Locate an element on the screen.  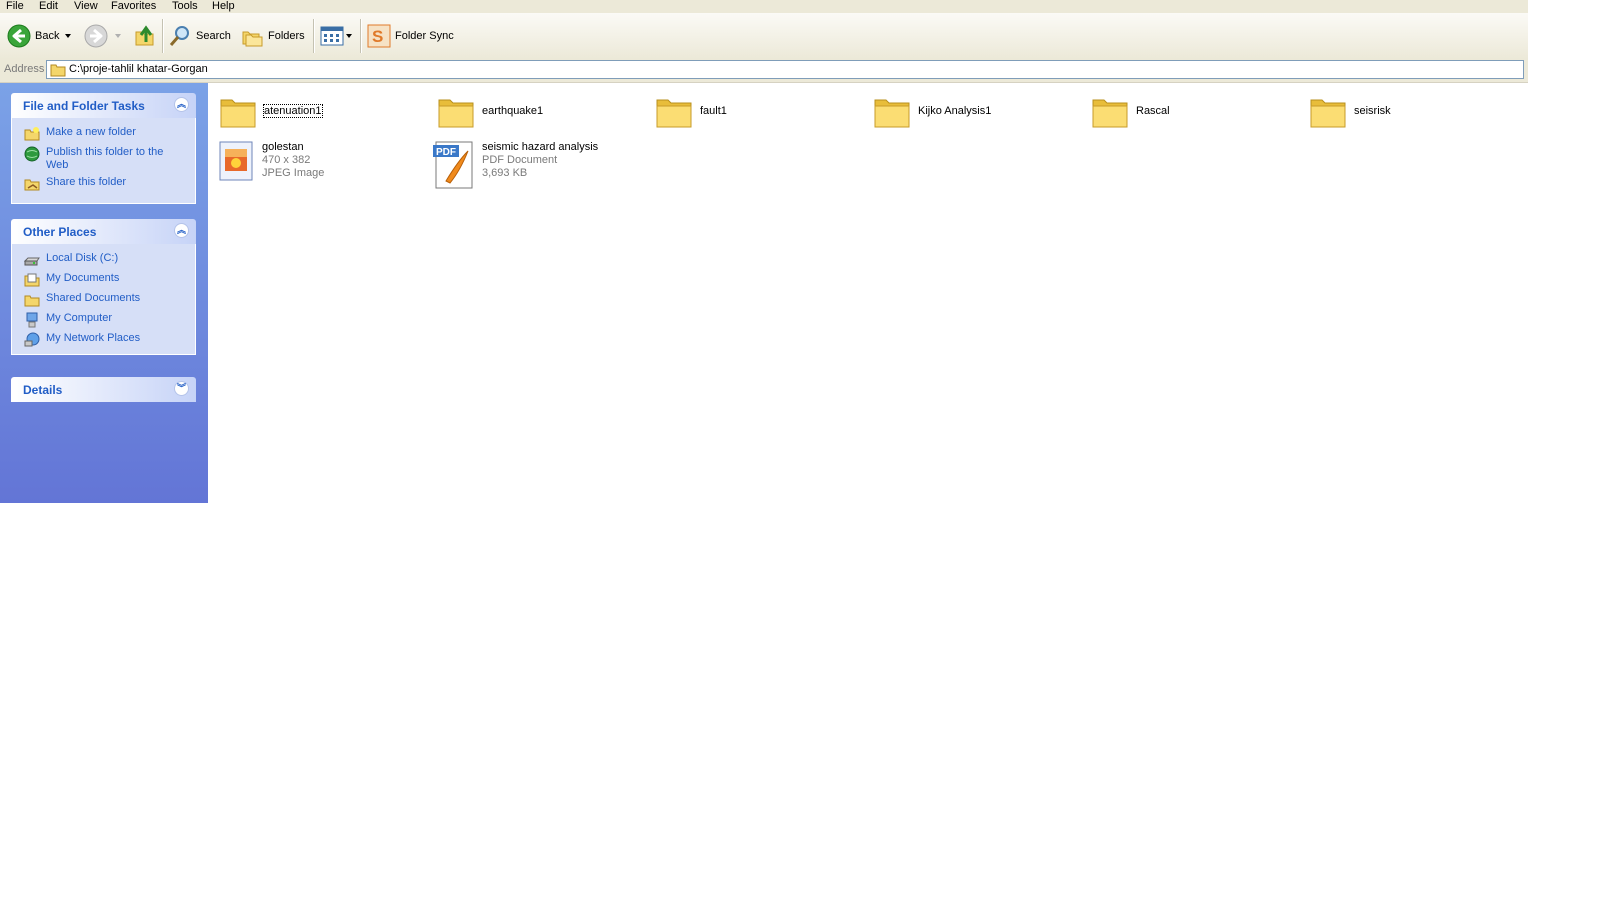
task-make-new-folder: Make a new folder is located at coordinates (80, 134).